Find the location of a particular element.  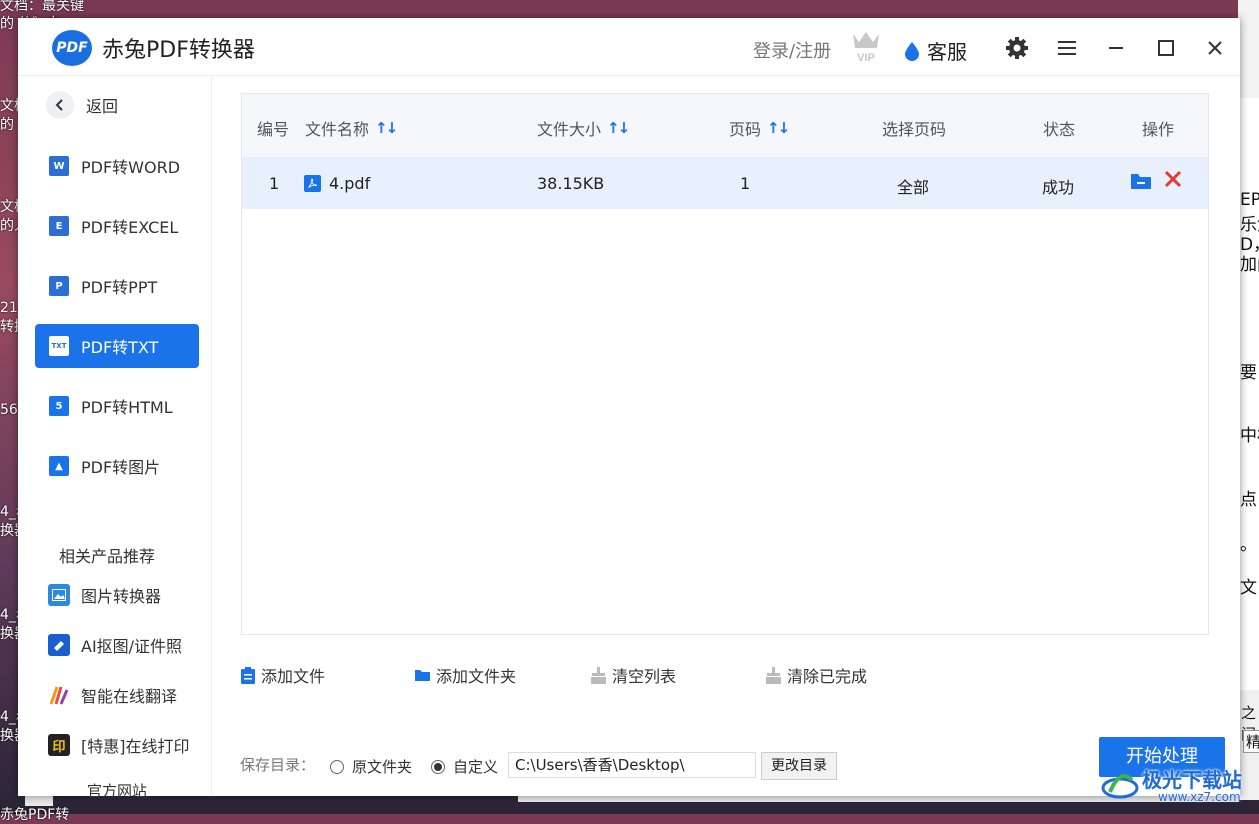

txt-icon: TXT is located at coordinates (59, 346).